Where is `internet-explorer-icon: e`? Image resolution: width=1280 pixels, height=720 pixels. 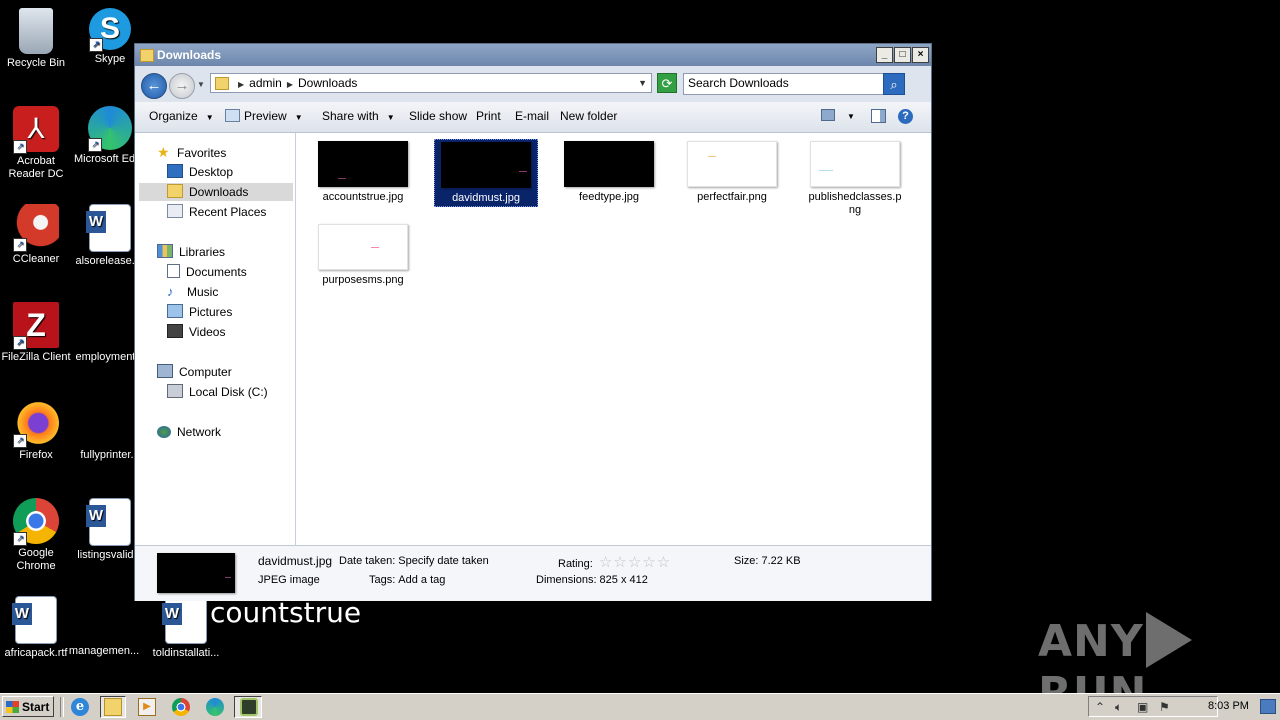
internet-explorer-icon: e is located at coordinates (80, 707).